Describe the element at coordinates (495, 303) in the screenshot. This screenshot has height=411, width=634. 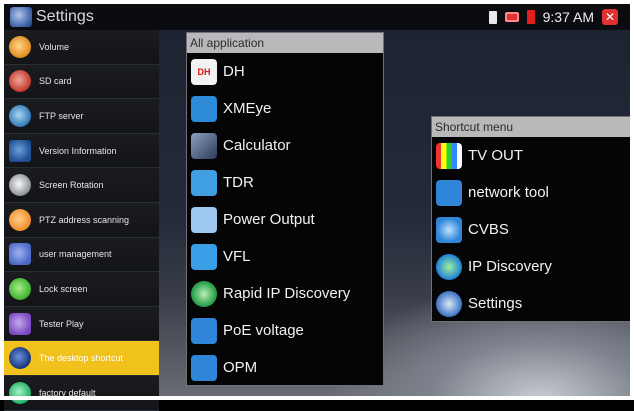
I see `shortcut-item-label: Settings` at that location.